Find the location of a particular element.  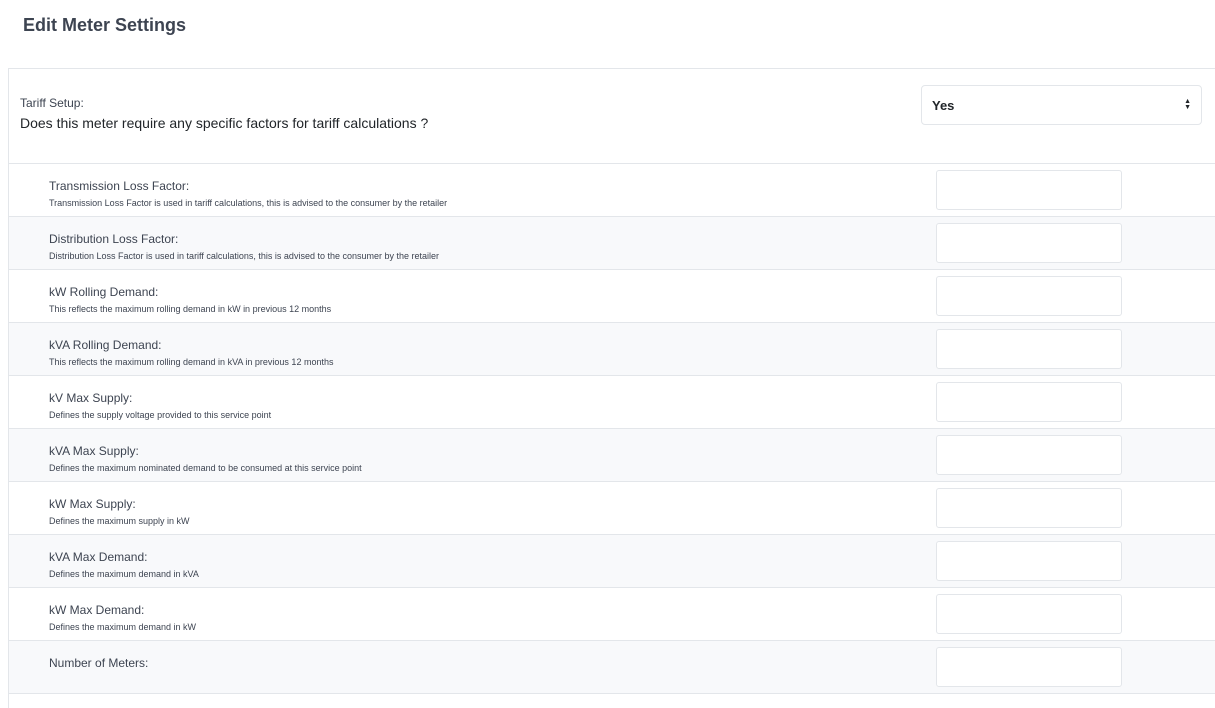

field-label: kW Rolling Demand: is located at coordinates (104, 292).